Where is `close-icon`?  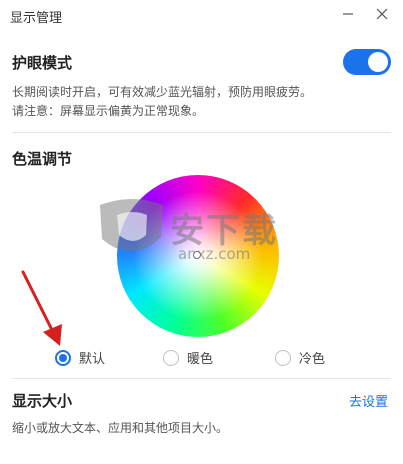 close-icon is located at coordinates (382, 14).